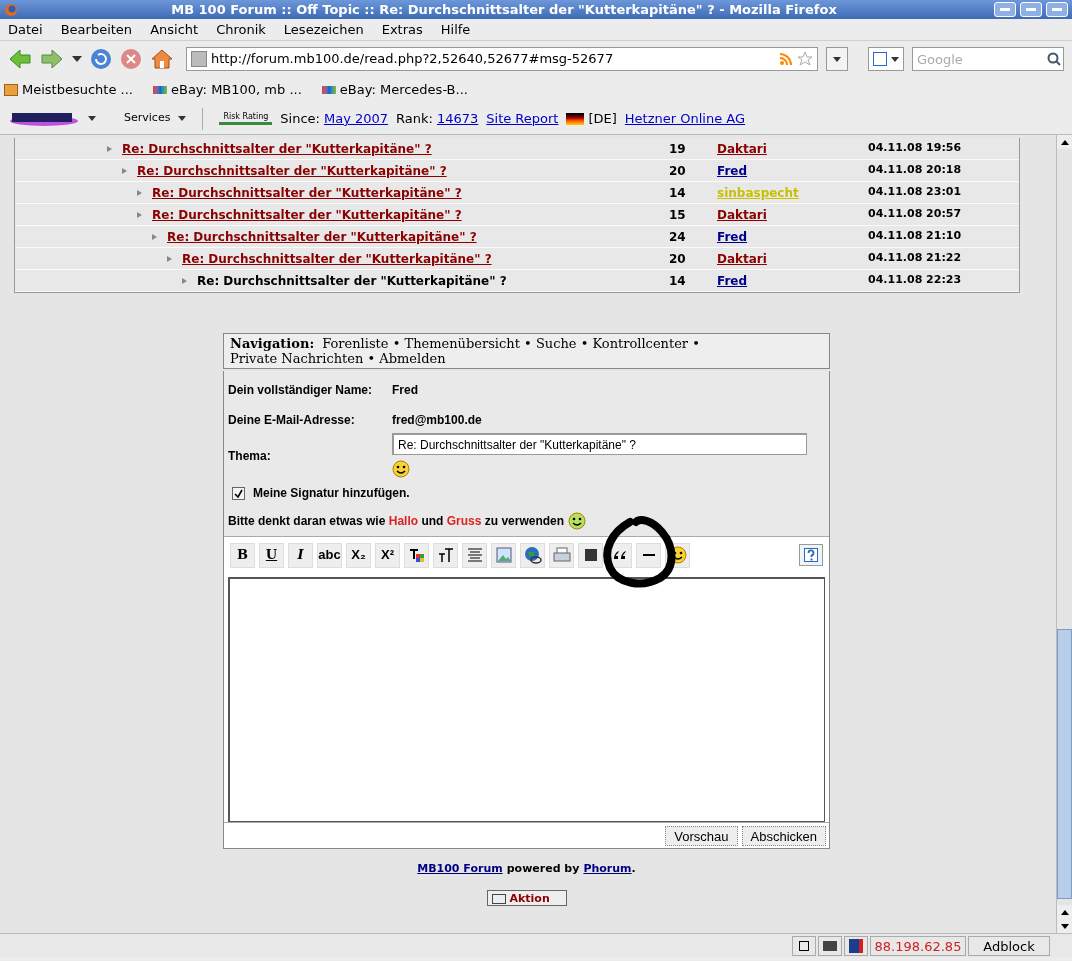 The width and height of the screenshot is (1072, 961). What do you see at coordinates (556, 343) in the screenshot?
I see `navigation-link: Suche` at bounding box center [556, 343].